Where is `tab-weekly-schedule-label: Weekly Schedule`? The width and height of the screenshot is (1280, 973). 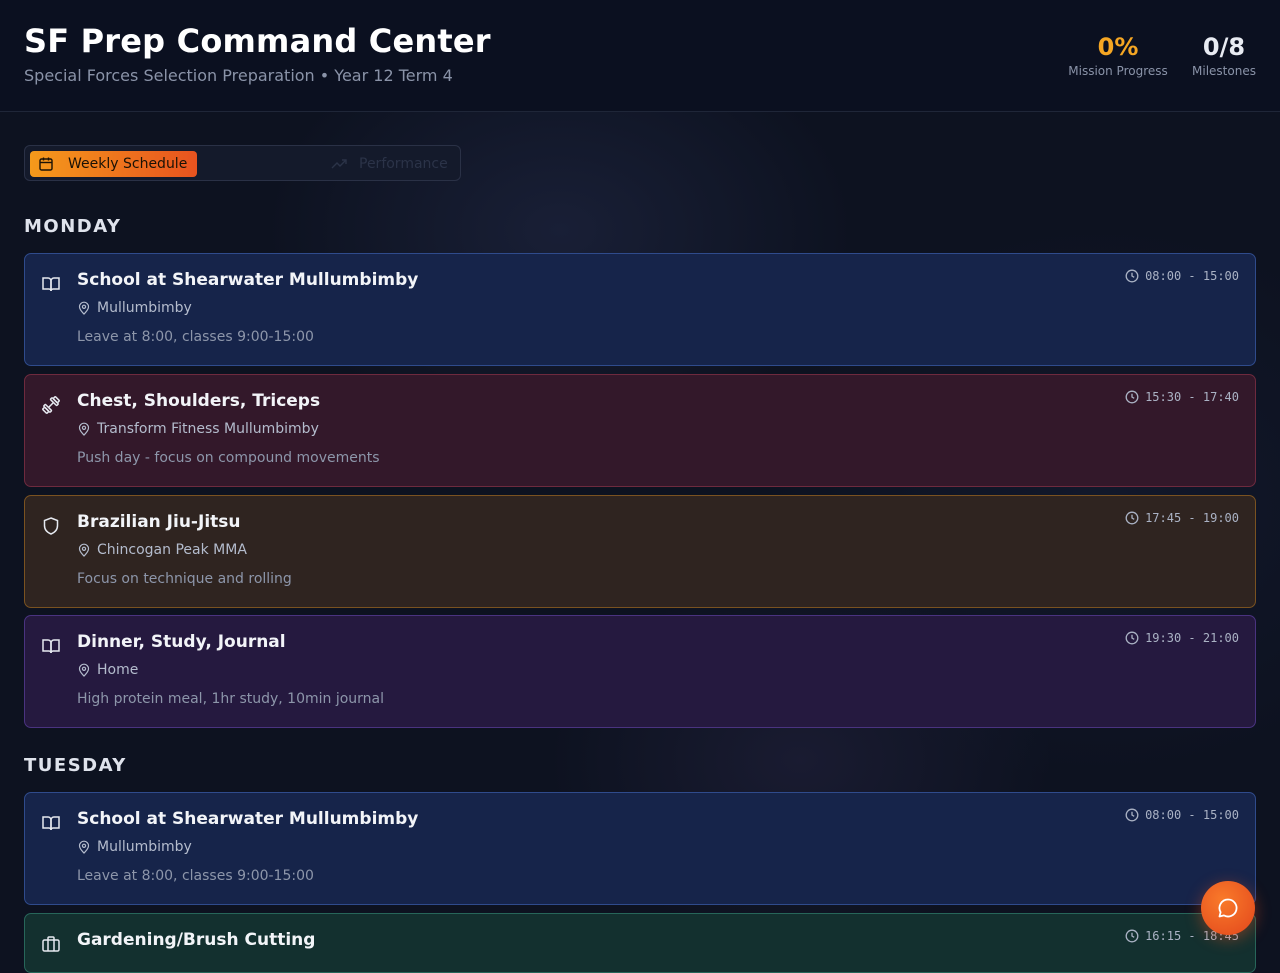 tab-weekly-schedule-label: Weekly Schedule is located at coordinates (128, 164).